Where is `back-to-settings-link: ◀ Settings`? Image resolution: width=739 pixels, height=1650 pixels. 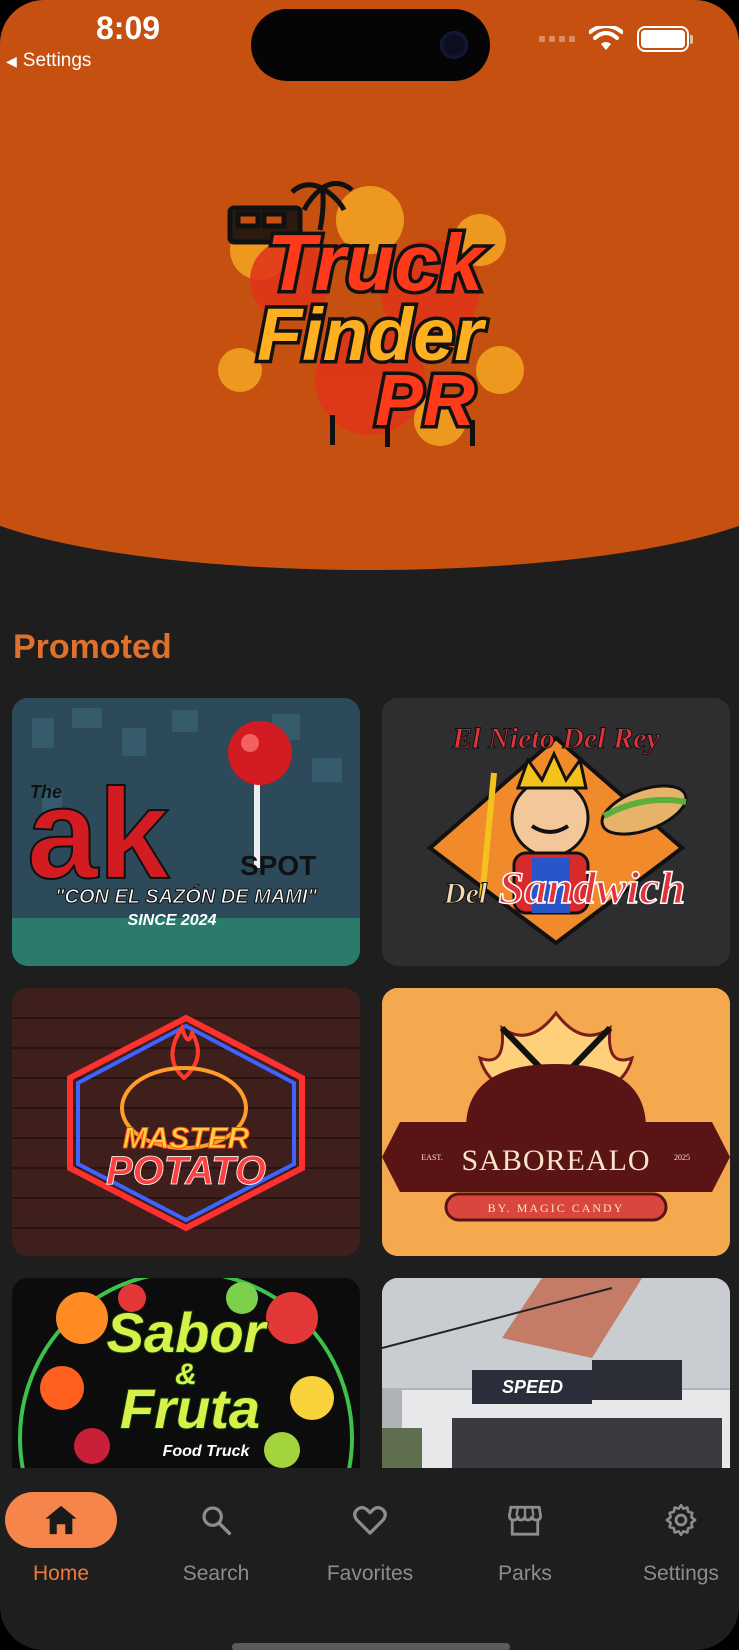 back-to-settings-link: ◀ Settings is located at coordinates (48, 61).